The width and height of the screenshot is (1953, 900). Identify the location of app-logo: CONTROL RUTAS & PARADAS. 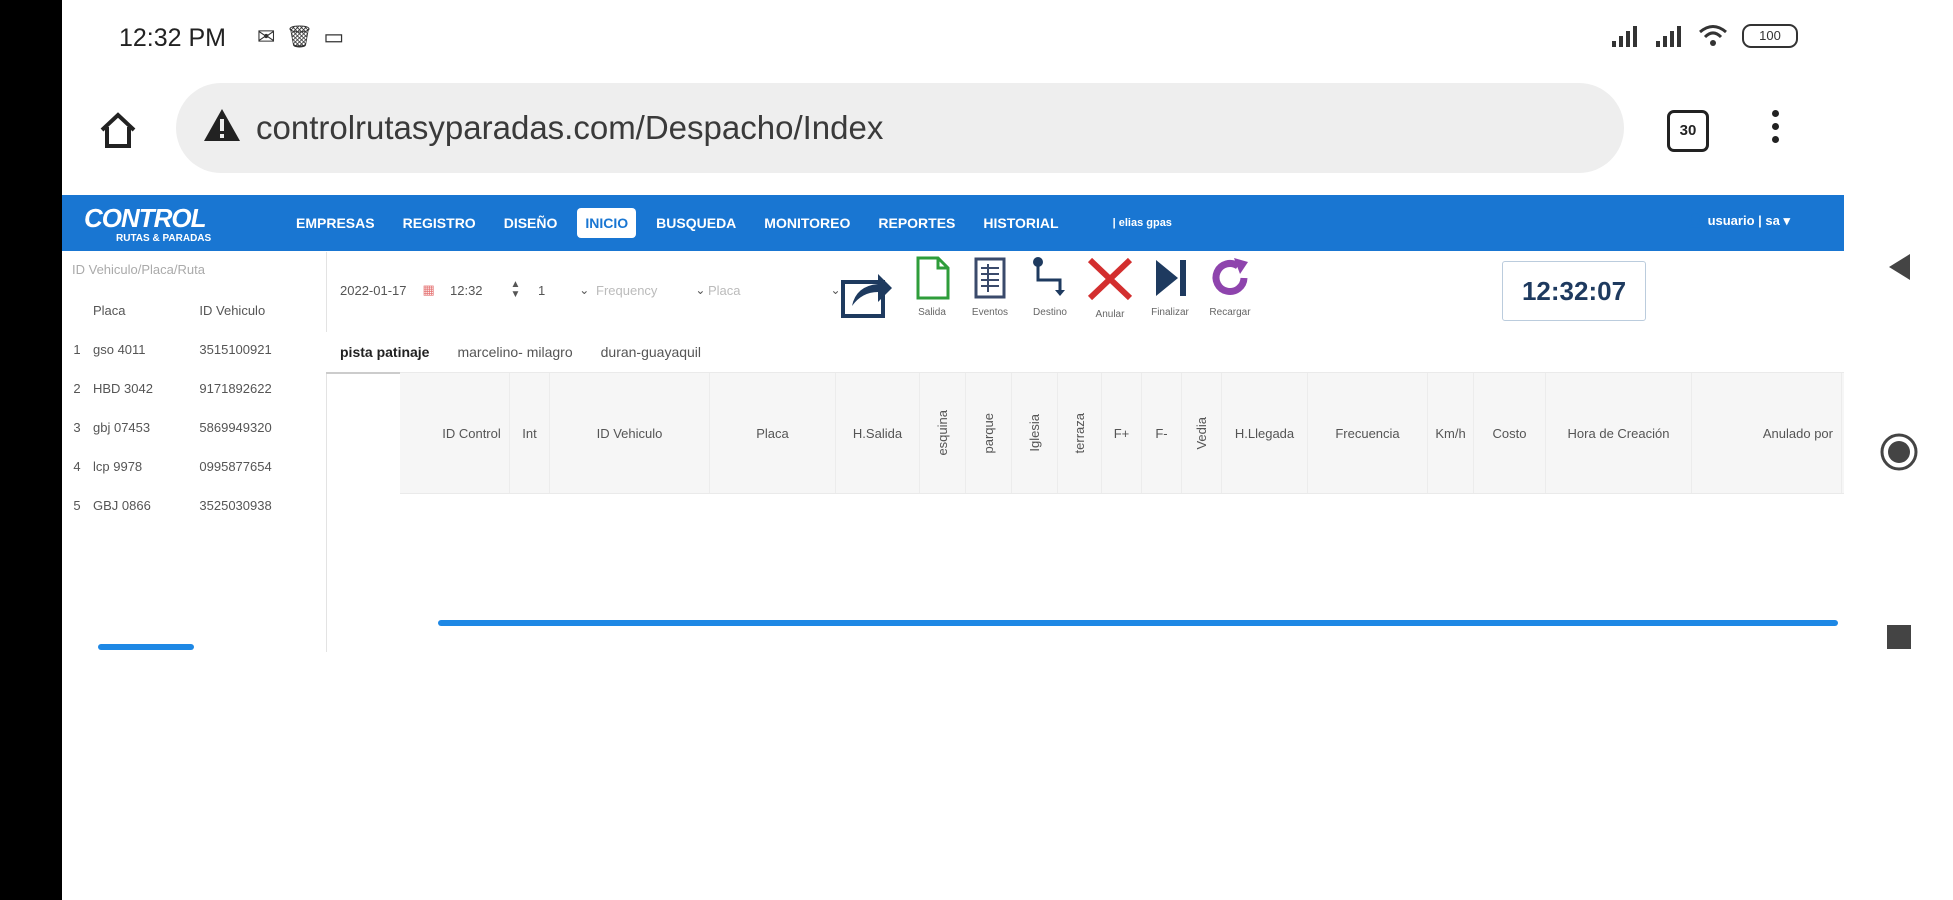
(176, 223).